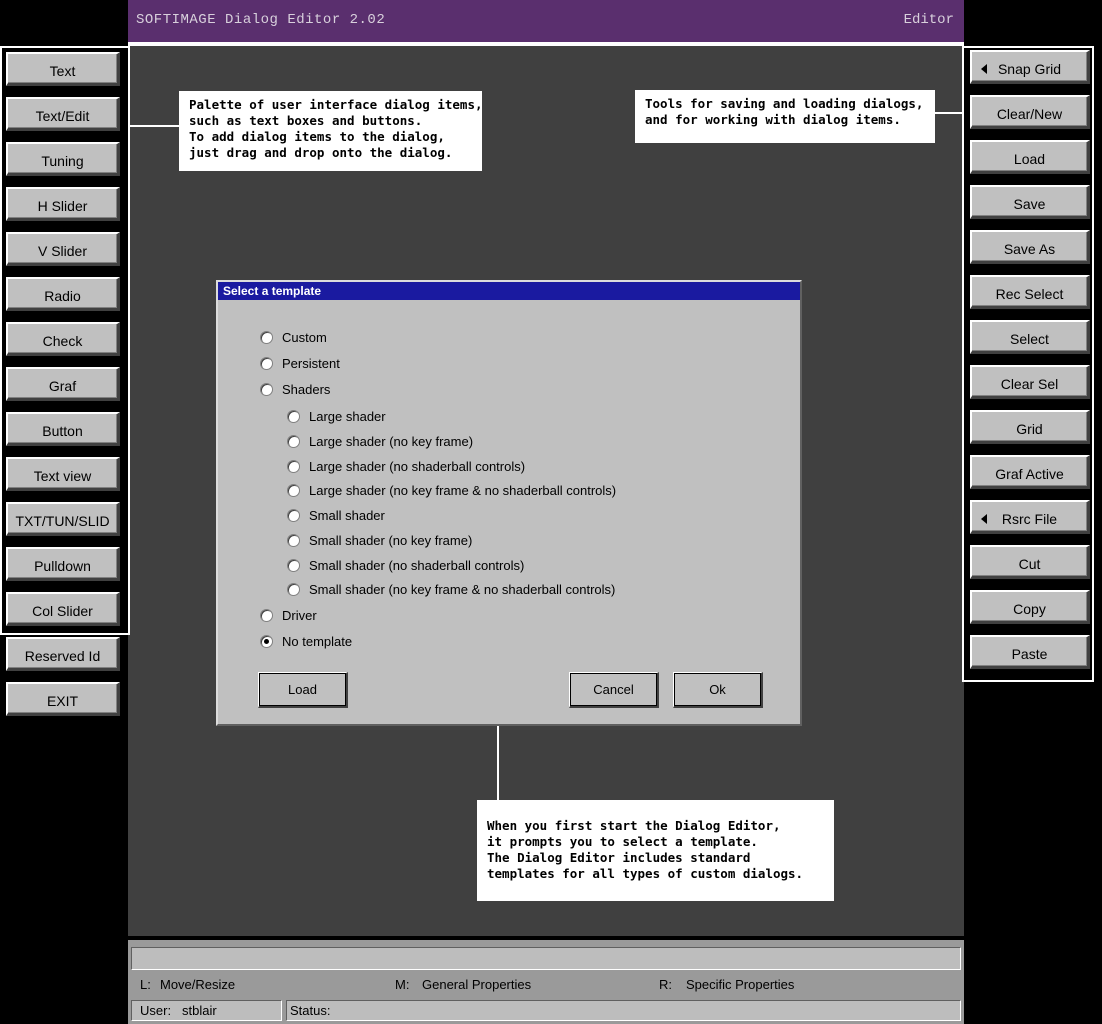  What do you see at coordinates (63, 564) in the screenshot?
I see `palette-pulldown-button: Pulldown` at bounding box center [63, 564].